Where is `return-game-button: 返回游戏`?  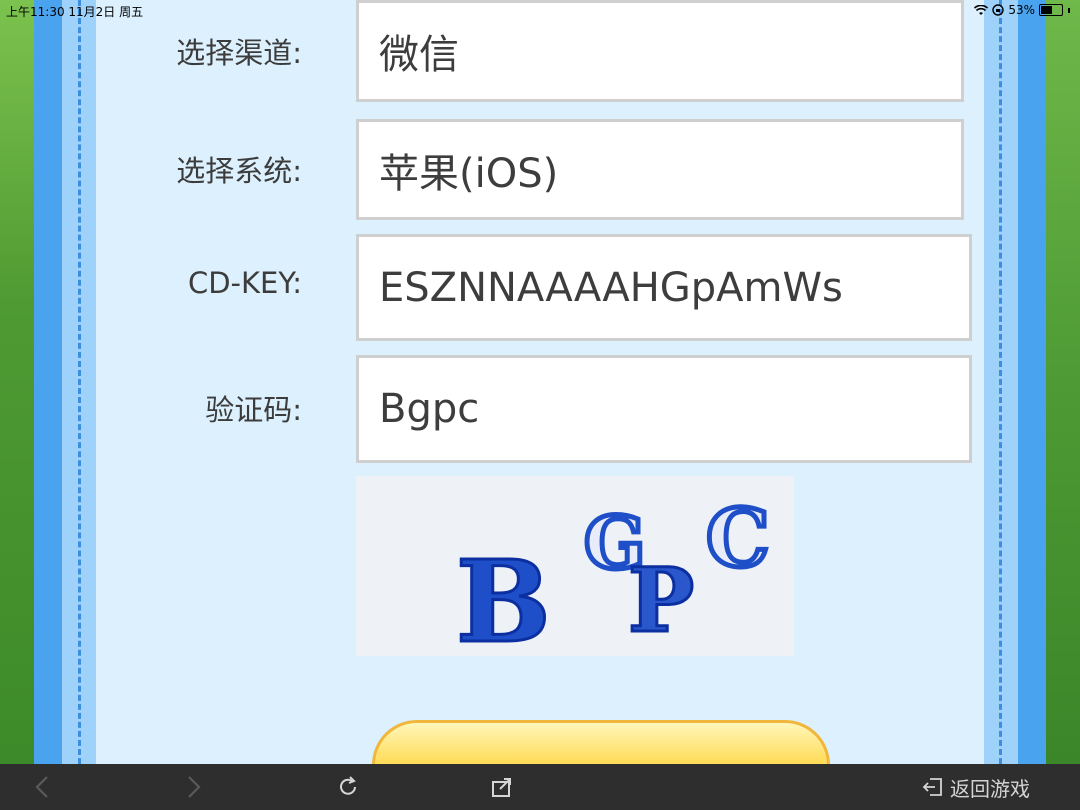
return-game-button: 返回游戏 is located at coordinates (976, 787).